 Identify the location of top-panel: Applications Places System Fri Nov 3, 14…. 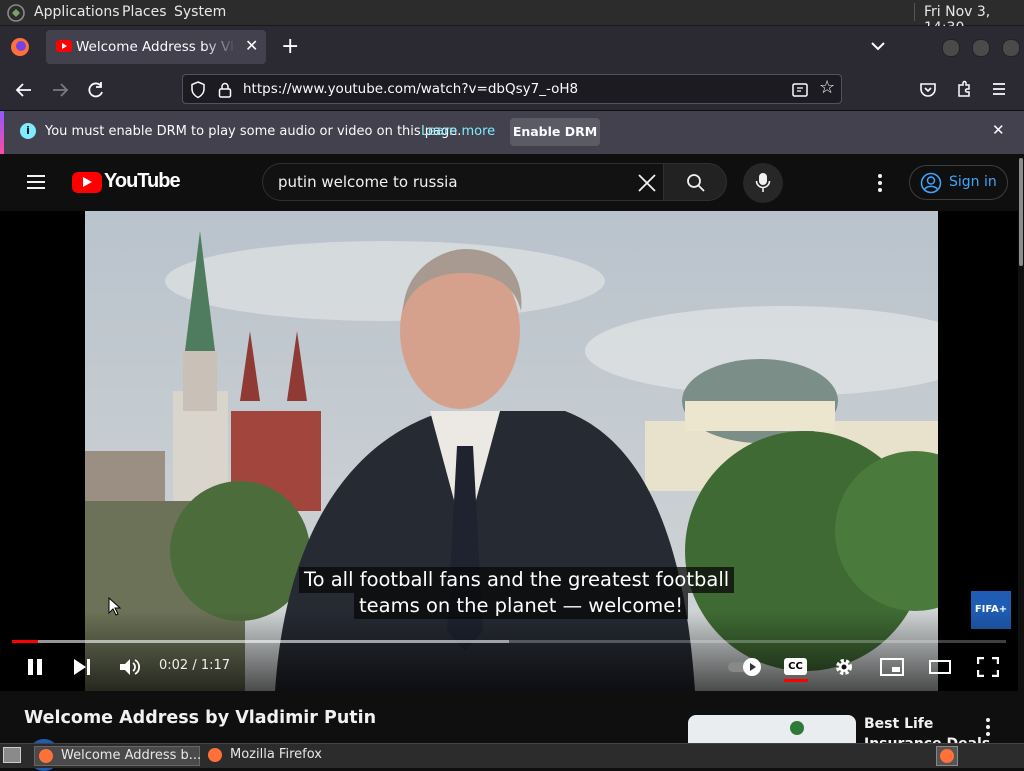
(512, 18).